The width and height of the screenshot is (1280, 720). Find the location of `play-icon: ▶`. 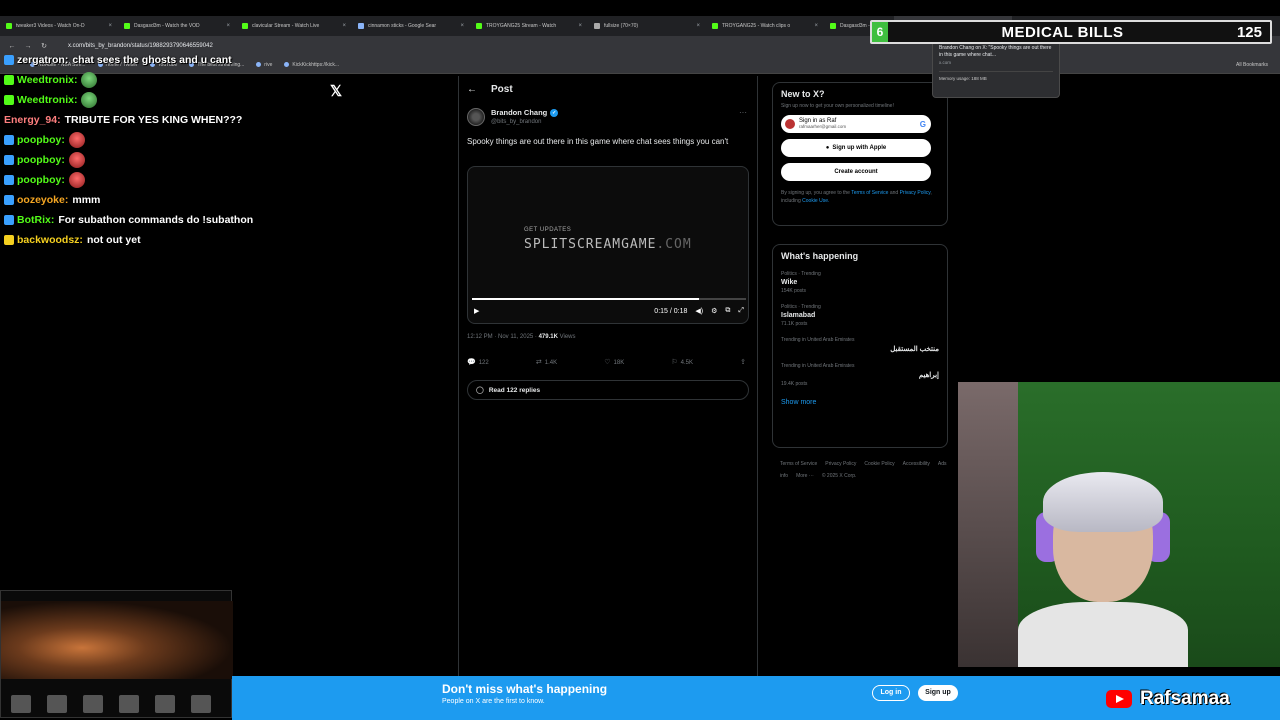

play-icon: ▶ is located at coordinates (476, 311).